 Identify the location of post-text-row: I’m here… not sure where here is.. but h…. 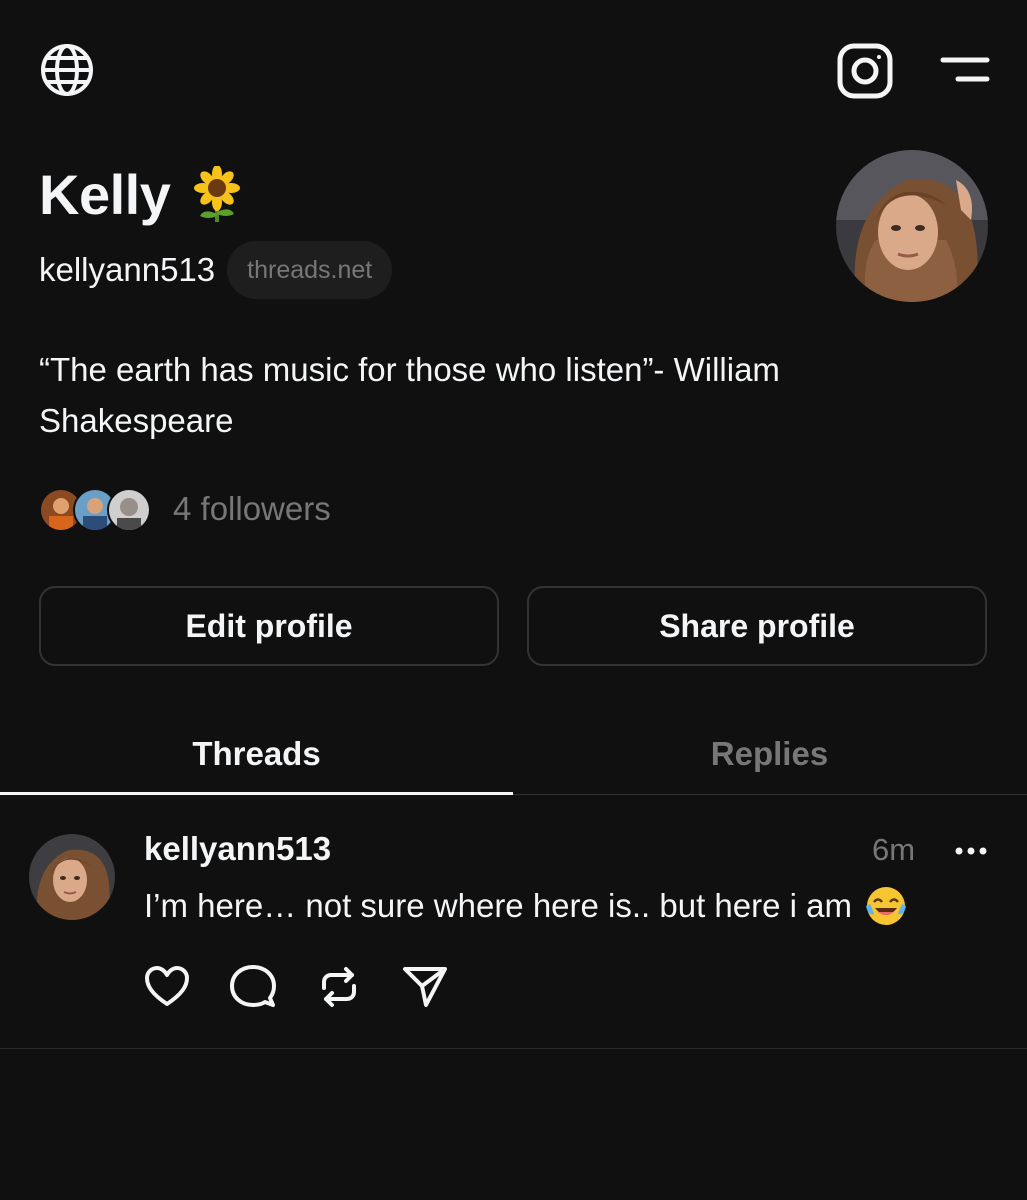
(526, 906).